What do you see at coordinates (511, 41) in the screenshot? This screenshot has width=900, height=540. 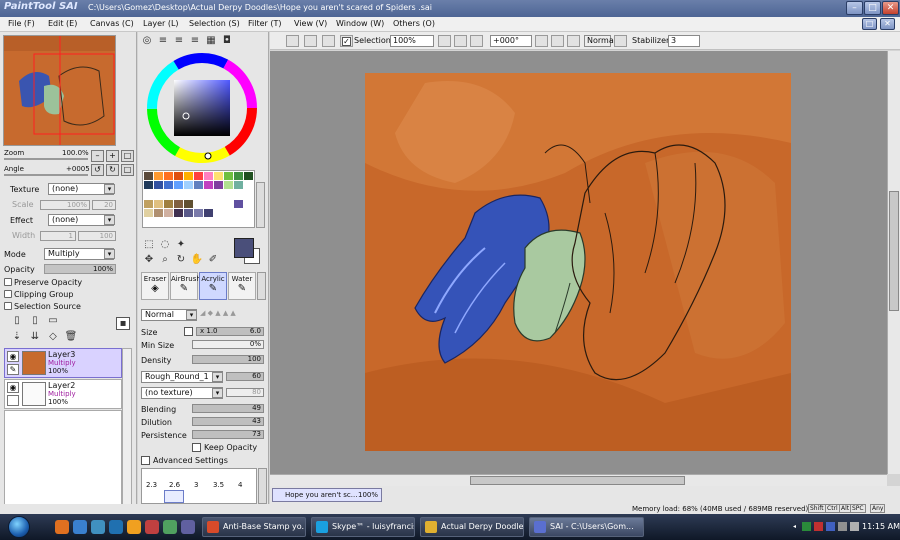 I see `angle-dropdown: +000°` at bounding box center [511, 41].